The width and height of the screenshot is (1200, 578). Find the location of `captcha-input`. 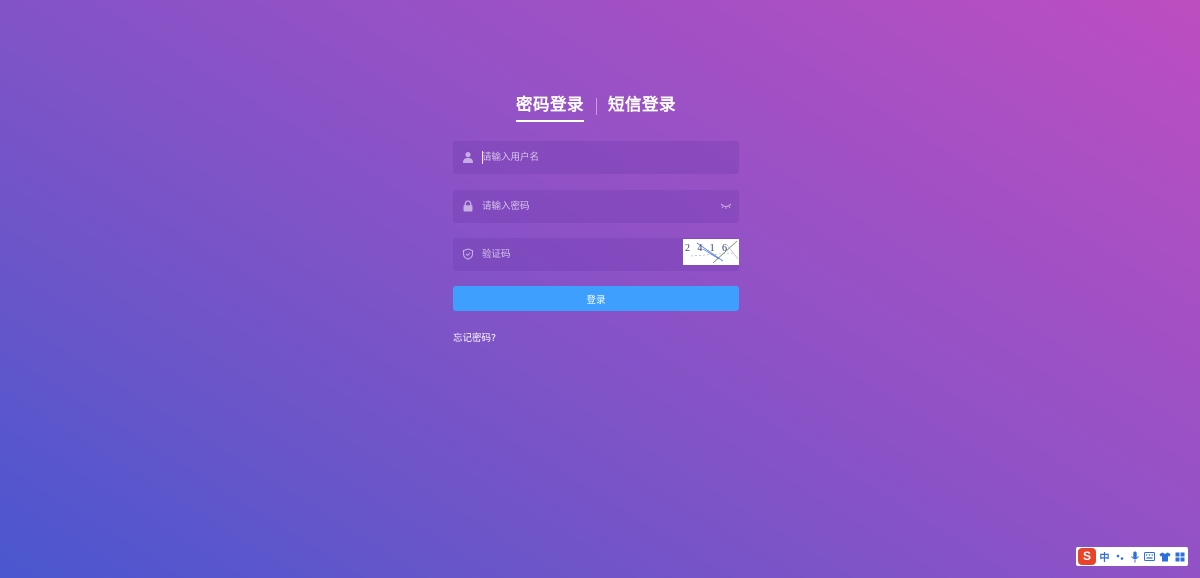

captcha-input is located at coordinates (592, 254).